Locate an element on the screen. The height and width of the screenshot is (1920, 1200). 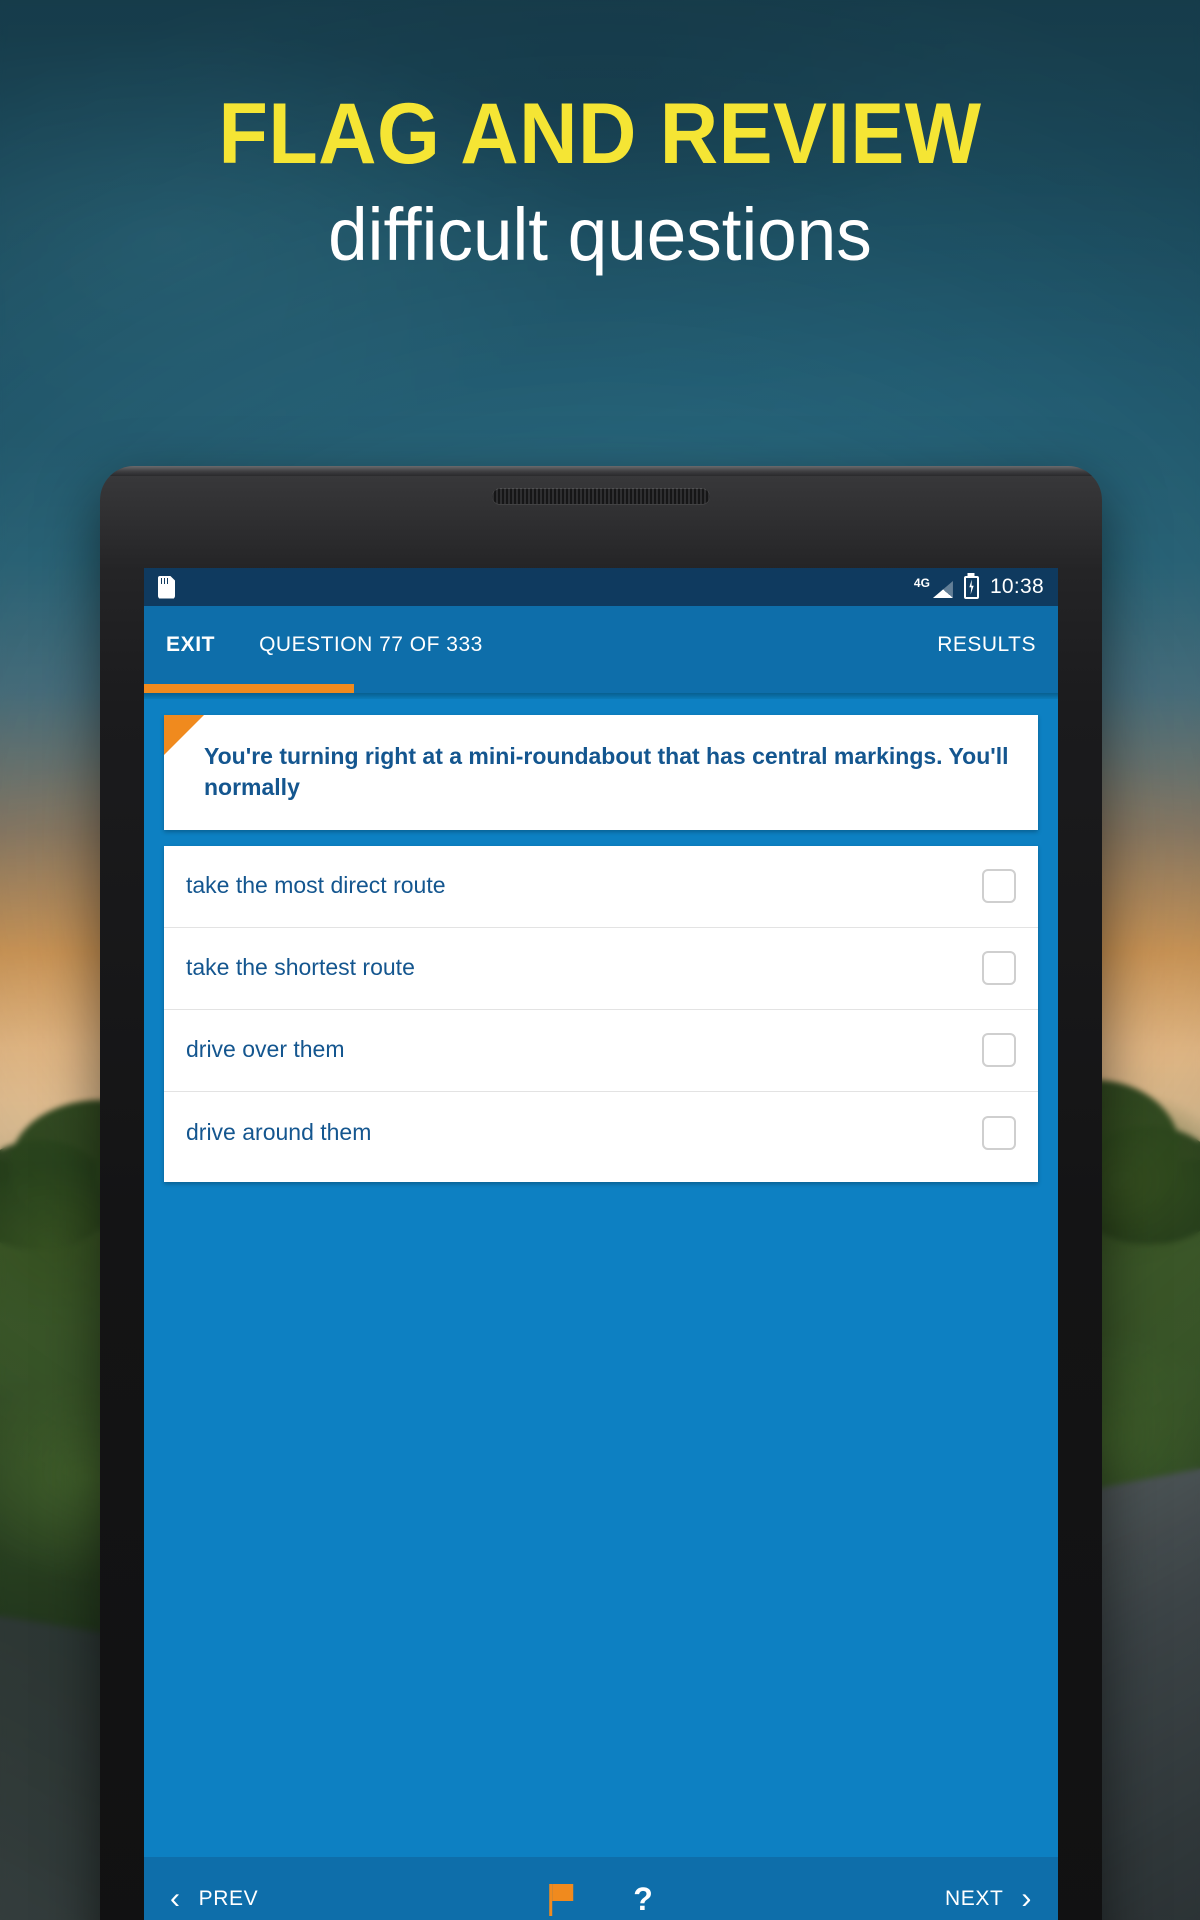
network-type-label: 4G is located at coordinates (921, 583).